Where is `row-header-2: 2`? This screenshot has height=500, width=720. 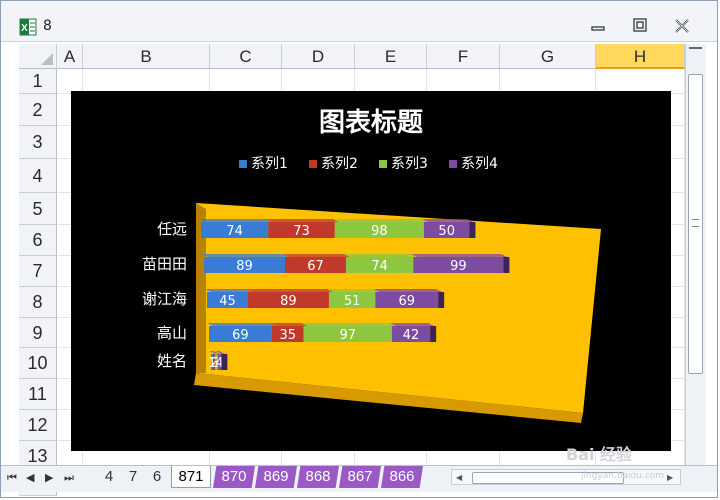
row-header-2: 2 is located at coordinates (38, 110).